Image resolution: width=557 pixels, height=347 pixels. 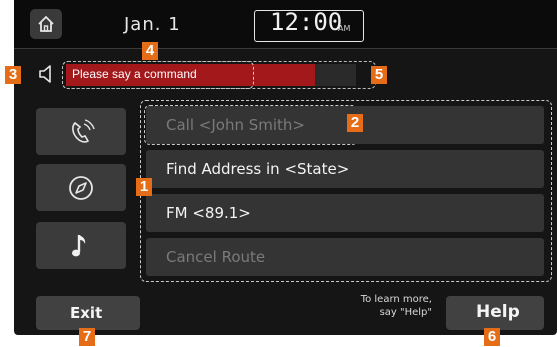 What do you see at coordinates (45, 74) in the screenshot?
I see `speaker-icon` at bounding box center [45, 74].